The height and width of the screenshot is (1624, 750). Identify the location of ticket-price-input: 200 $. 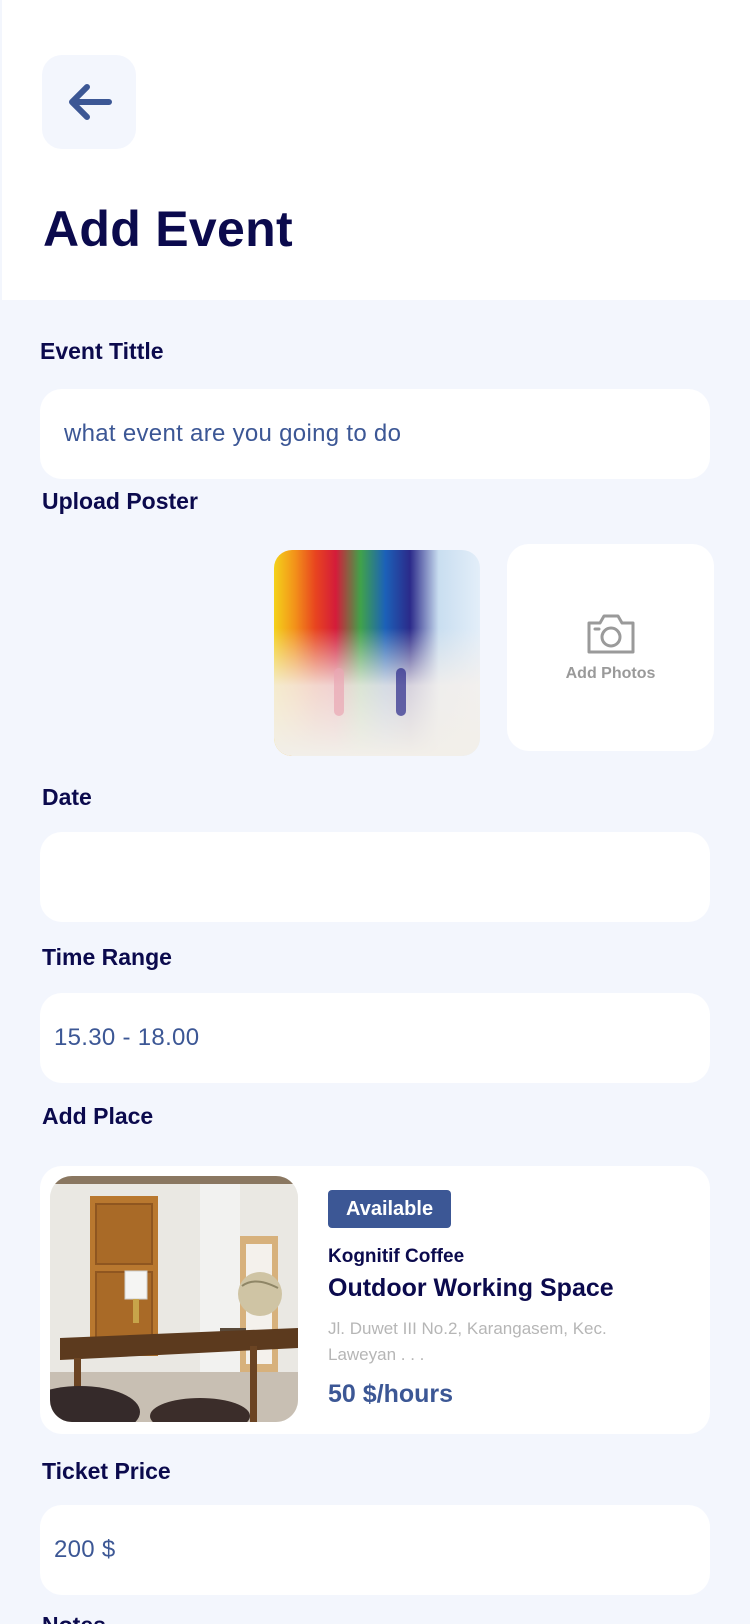
(375, 1550).